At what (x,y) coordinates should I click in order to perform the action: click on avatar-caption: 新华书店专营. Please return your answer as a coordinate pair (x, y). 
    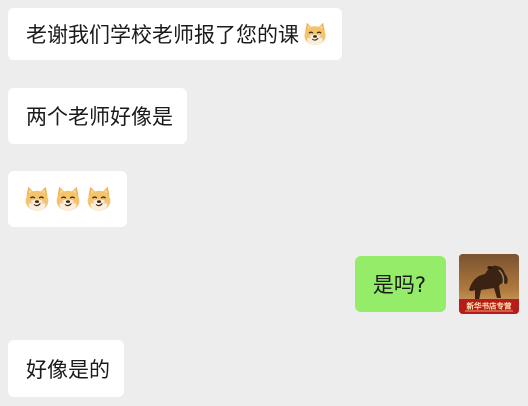
    Looking at the image, I should click on (489, 306).